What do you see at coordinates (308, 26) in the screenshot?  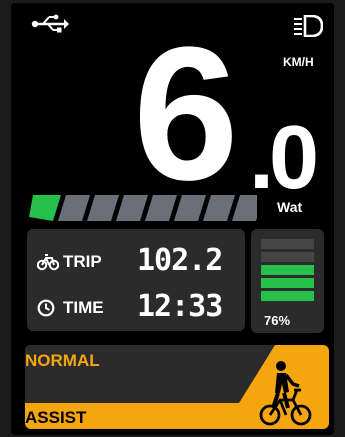 I see `headlight-icon` at bounding box center [308, 26].